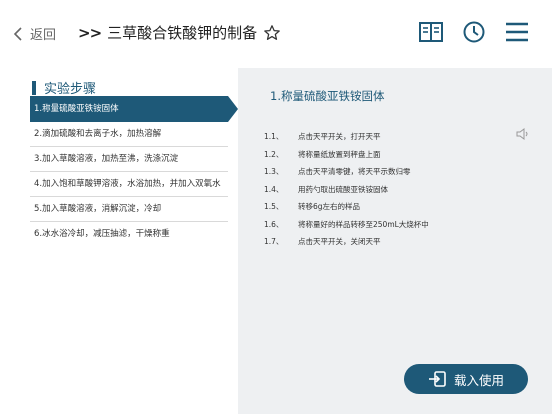 This screenshot has width=552, height=414. Describe the element at coordinates (354, 171) in the screenshot. I see `substep-text: 点击天平清零键，将天平示数归零` at that location.